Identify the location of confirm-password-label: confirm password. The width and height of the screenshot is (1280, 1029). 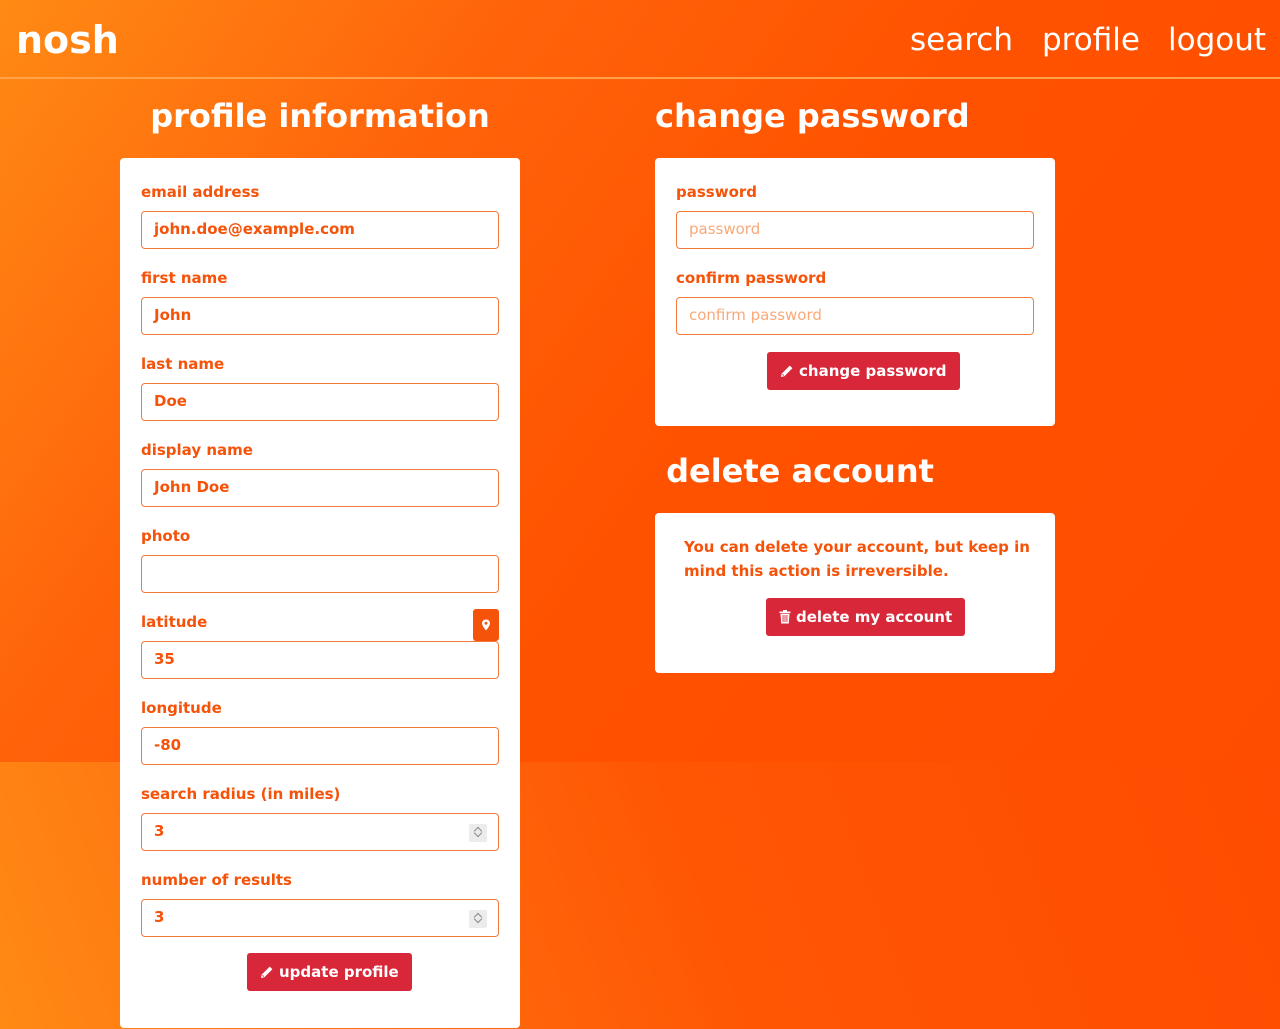
(751, 278).